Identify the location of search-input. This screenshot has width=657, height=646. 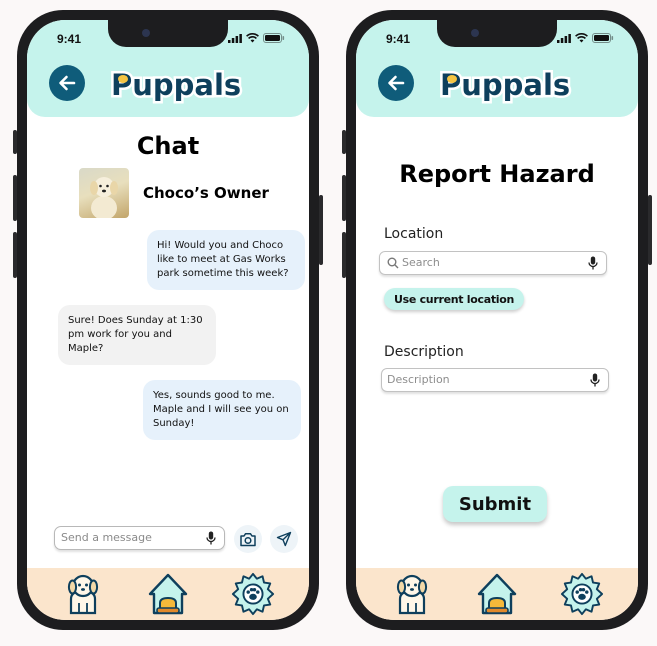
(487, 262).